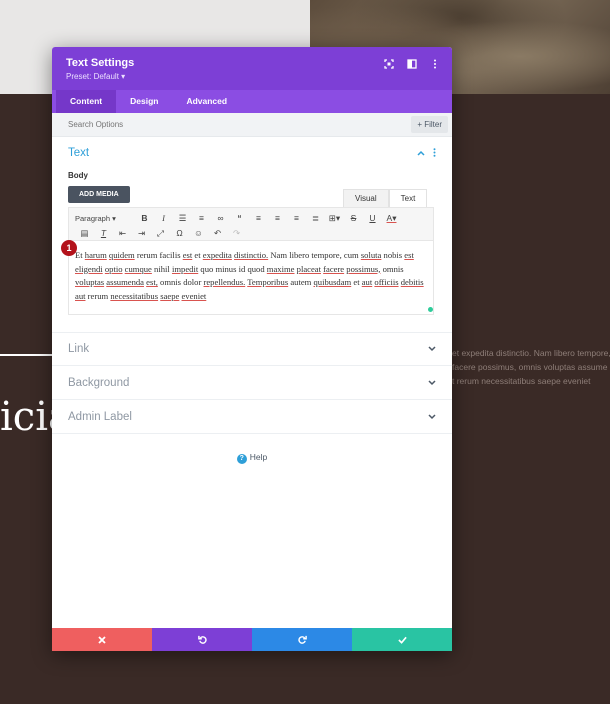 The width and height of the screenshot is (610, 704). Describe the element at coordinates (236, 233) in the screenshot. I see `redo-editor-icon: ↷` at that location.